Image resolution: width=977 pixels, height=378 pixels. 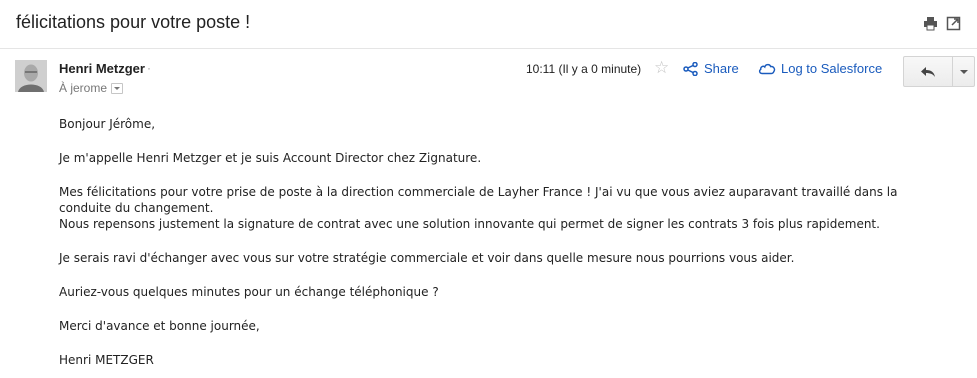 I want to click on salesforce-label: Log to Salesforce, so click(x=832, y=68).